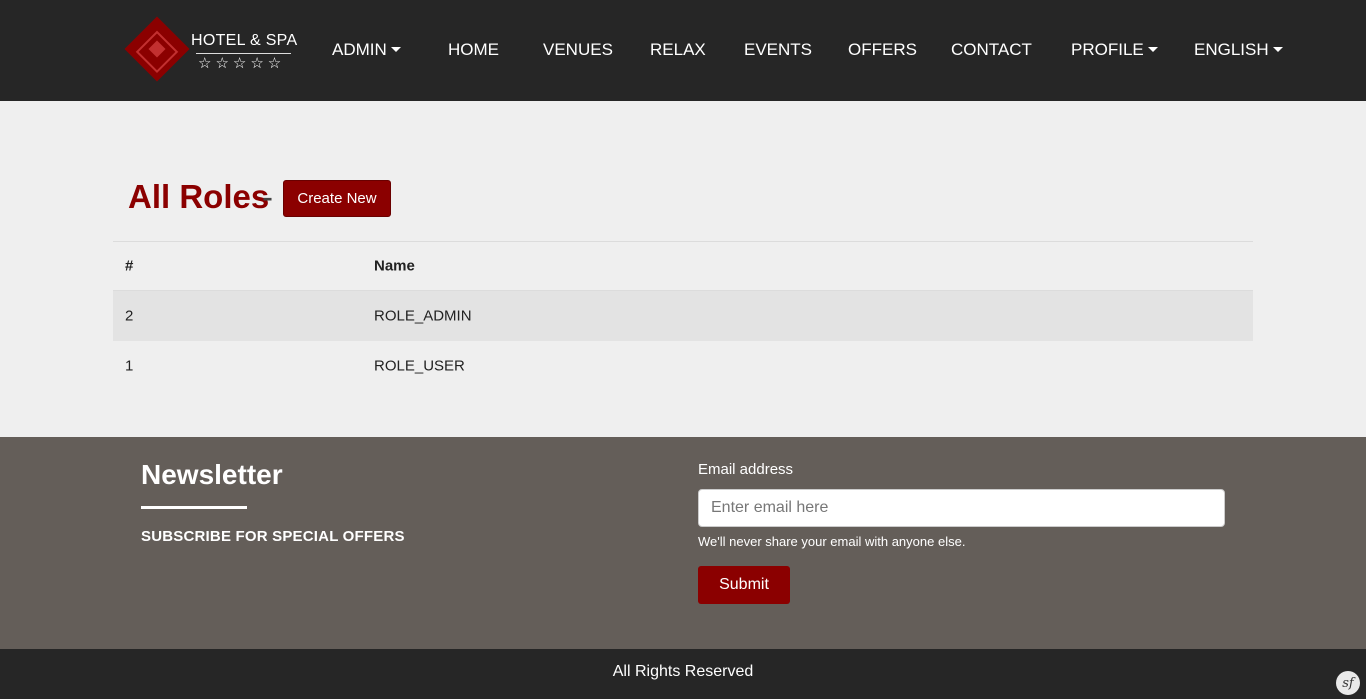 This screenshot has height=699, width=1366. Describe the element at coordinates (129, 266) in the screenshot. I see `column-header-id: #` at that location.